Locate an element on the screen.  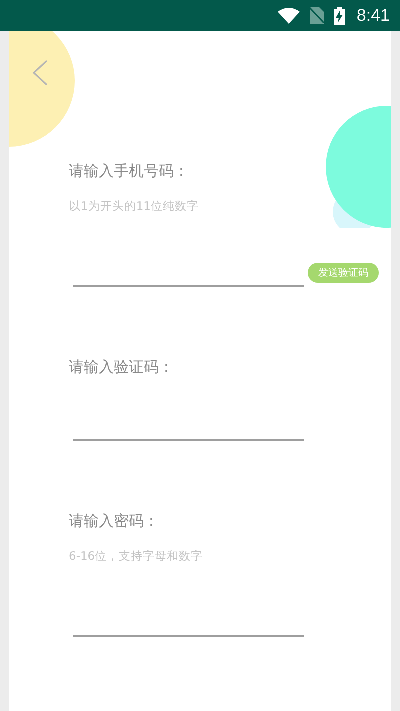
back-icon is located at coordinates (40, 73).